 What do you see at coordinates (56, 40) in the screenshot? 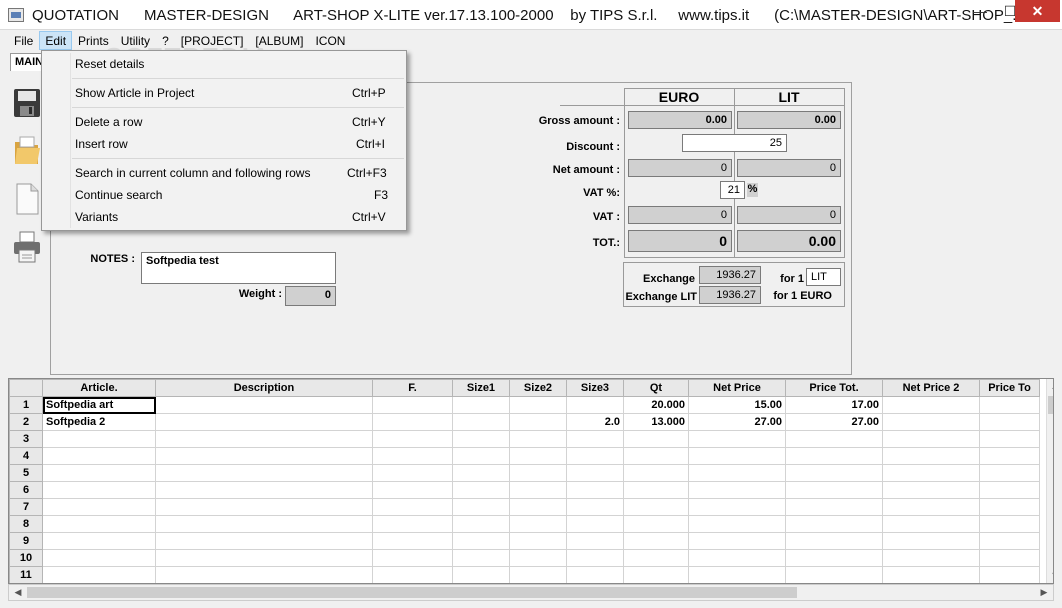
I see `menu-edit: Edit` at bounding box center [56, 40].